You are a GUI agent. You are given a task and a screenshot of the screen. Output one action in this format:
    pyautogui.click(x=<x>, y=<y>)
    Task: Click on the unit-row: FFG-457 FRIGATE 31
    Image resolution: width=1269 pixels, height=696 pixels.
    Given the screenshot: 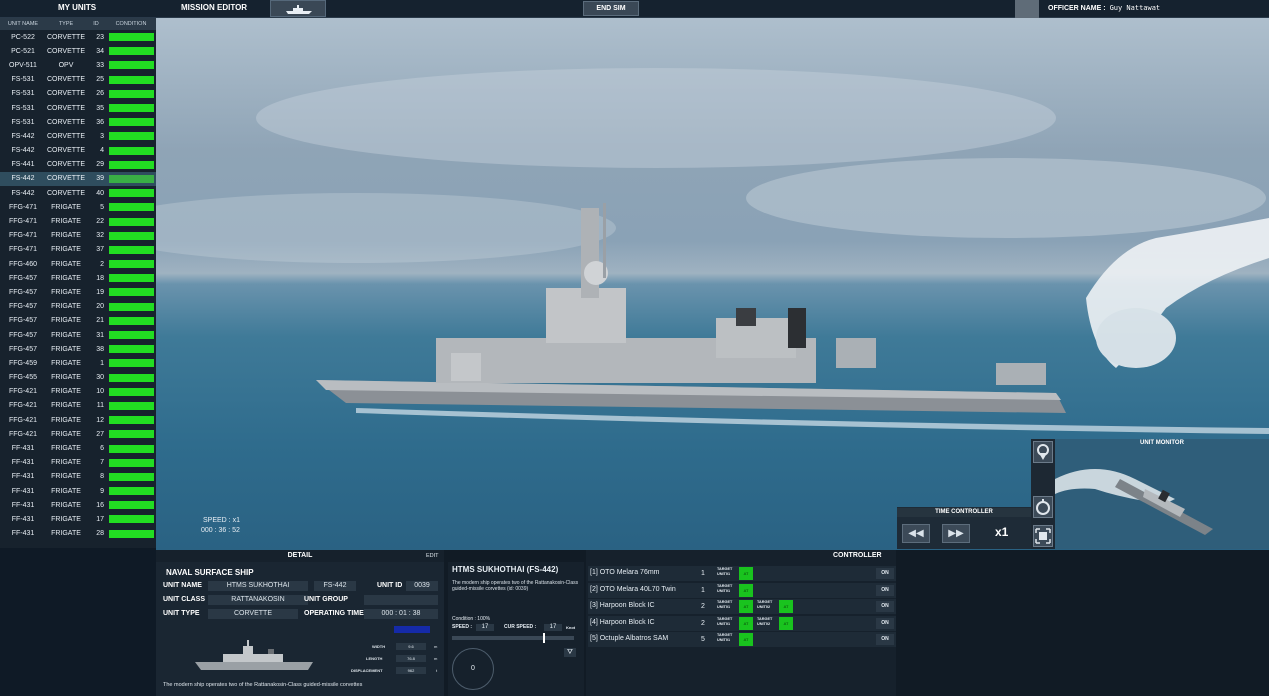 What is the action you would take?
    pyautogui.click(x=78, y=335)
    